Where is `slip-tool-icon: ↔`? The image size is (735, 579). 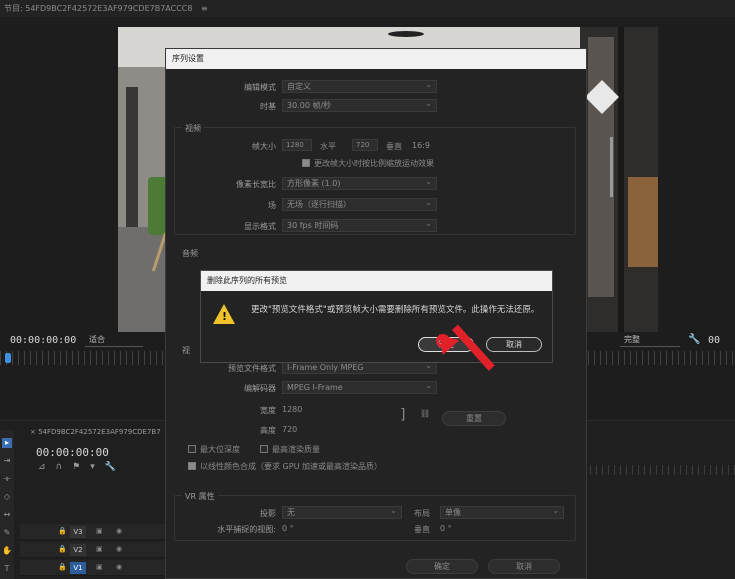
slip-tool-icon: ↔ is located at coordinates (7, 515).